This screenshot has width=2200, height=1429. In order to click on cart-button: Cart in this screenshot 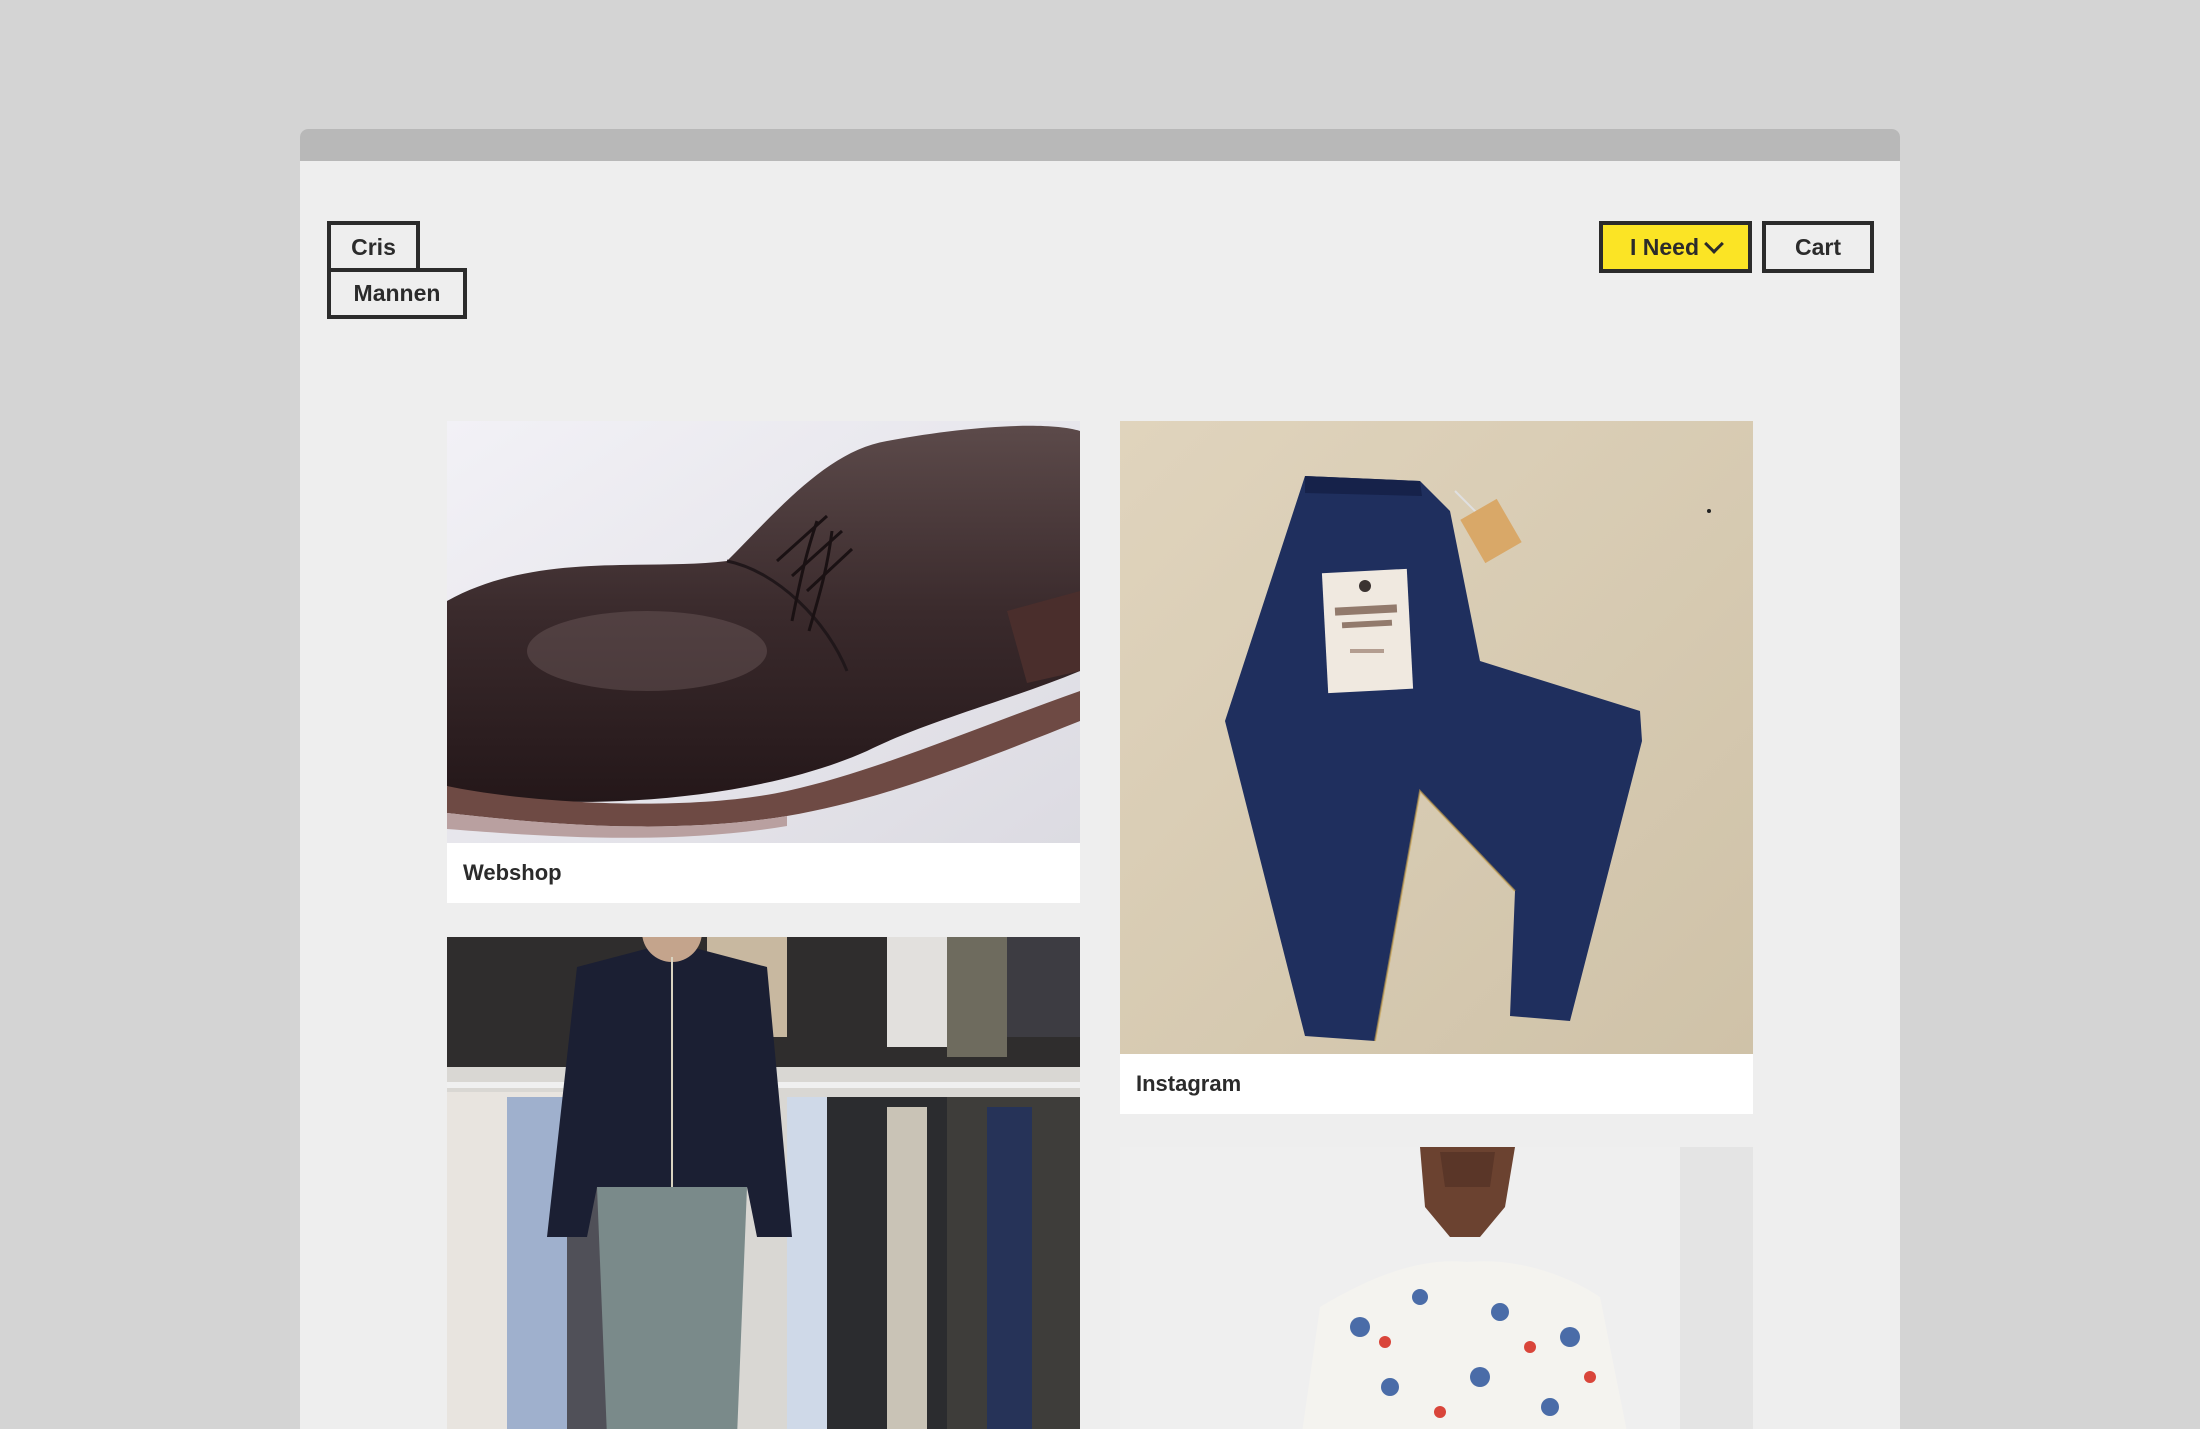, I will do `click(1818, 247)`.